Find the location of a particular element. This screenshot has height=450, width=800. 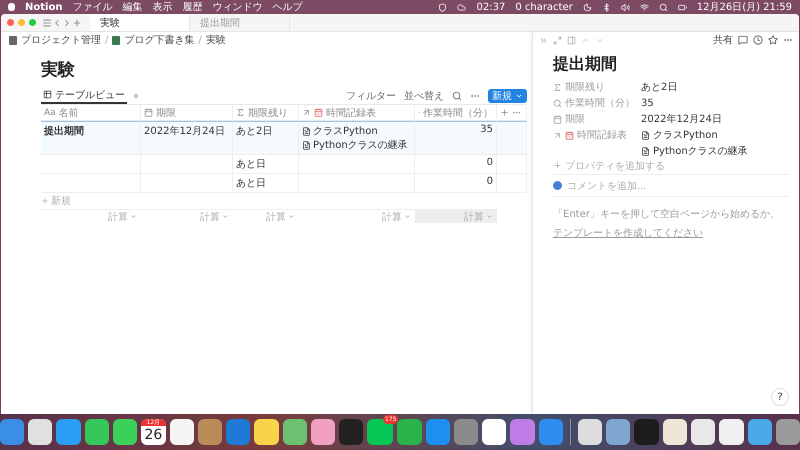

zoom-icon is located at coordinates (32, 22).